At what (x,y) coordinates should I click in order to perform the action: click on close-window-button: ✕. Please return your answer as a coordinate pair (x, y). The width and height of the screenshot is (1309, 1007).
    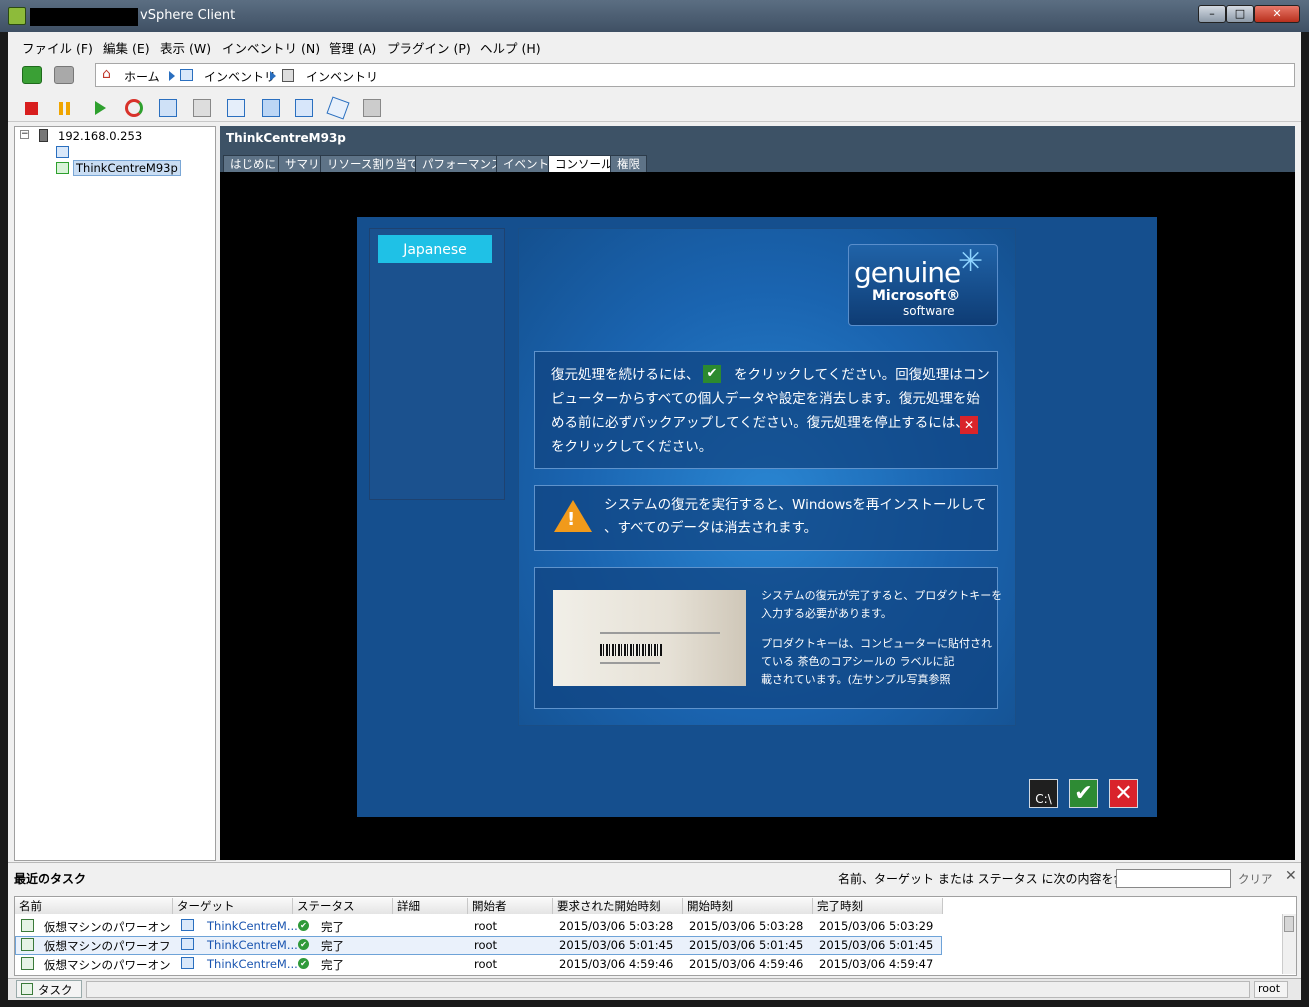
    Looking at the image, I should click on (1277, 14).